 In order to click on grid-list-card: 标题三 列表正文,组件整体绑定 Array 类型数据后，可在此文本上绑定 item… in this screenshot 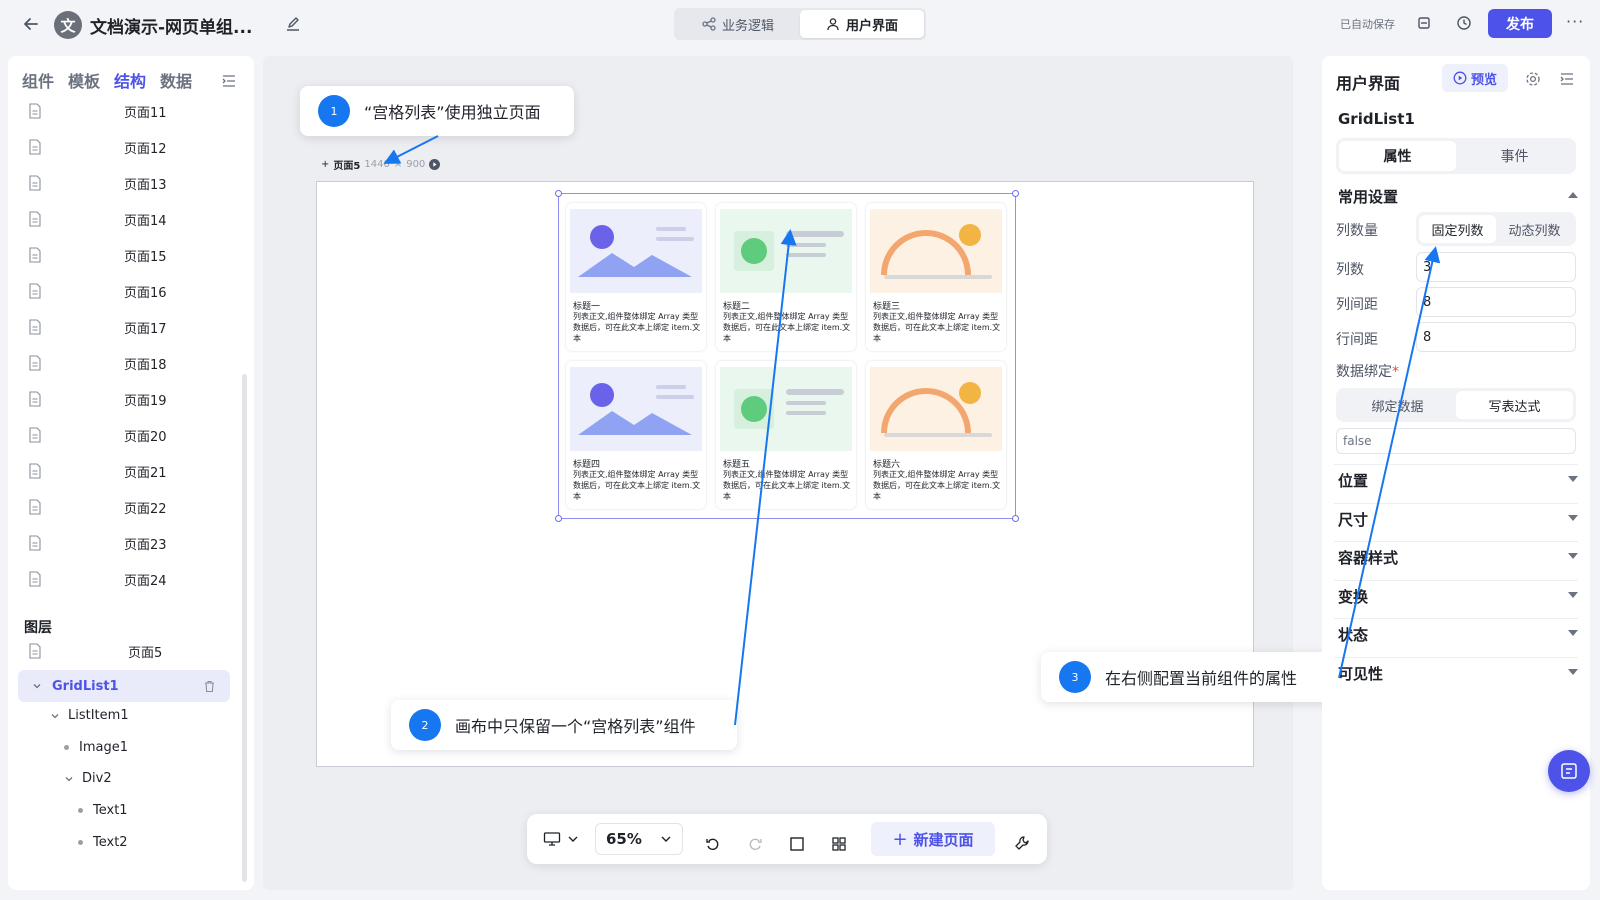, I will do `click(936, 277)`.